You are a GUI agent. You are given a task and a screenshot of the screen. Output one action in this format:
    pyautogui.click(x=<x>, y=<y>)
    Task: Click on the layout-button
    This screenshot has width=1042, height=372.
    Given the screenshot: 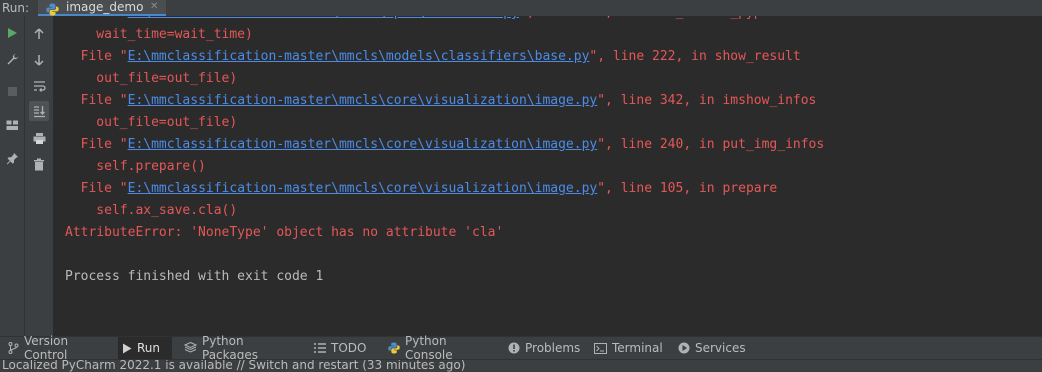 What is the action you would take?
    pyautogui.click(x=12, y=125)
    